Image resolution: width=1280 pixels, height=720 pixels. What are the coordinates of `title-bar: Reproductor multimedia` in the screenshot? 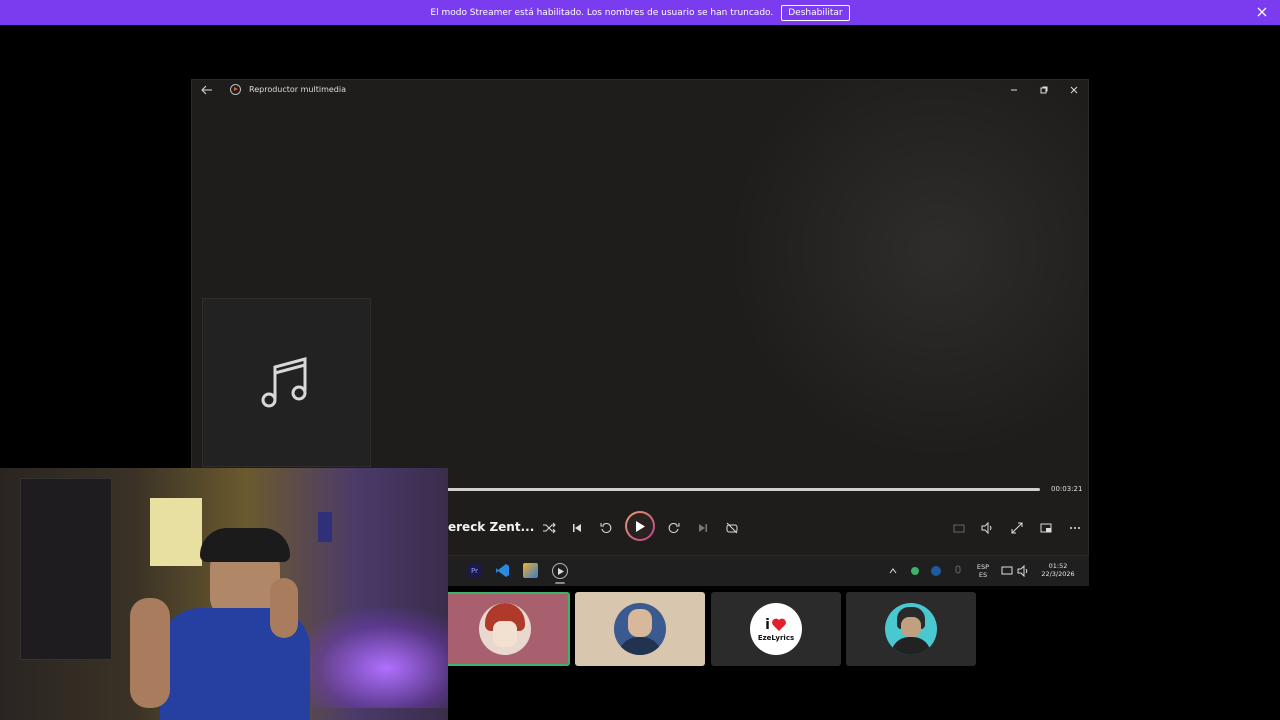 It's located at (640, 90).